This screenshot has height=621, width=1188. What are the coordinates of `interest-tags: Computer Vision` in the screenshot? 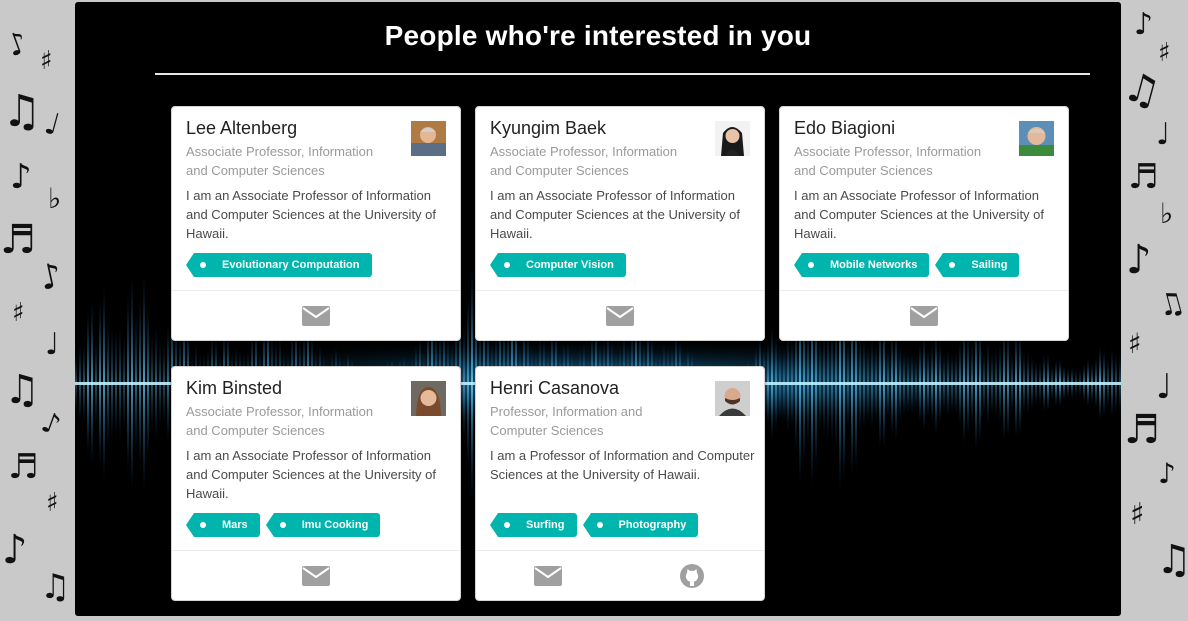 It's located at (558, 265).